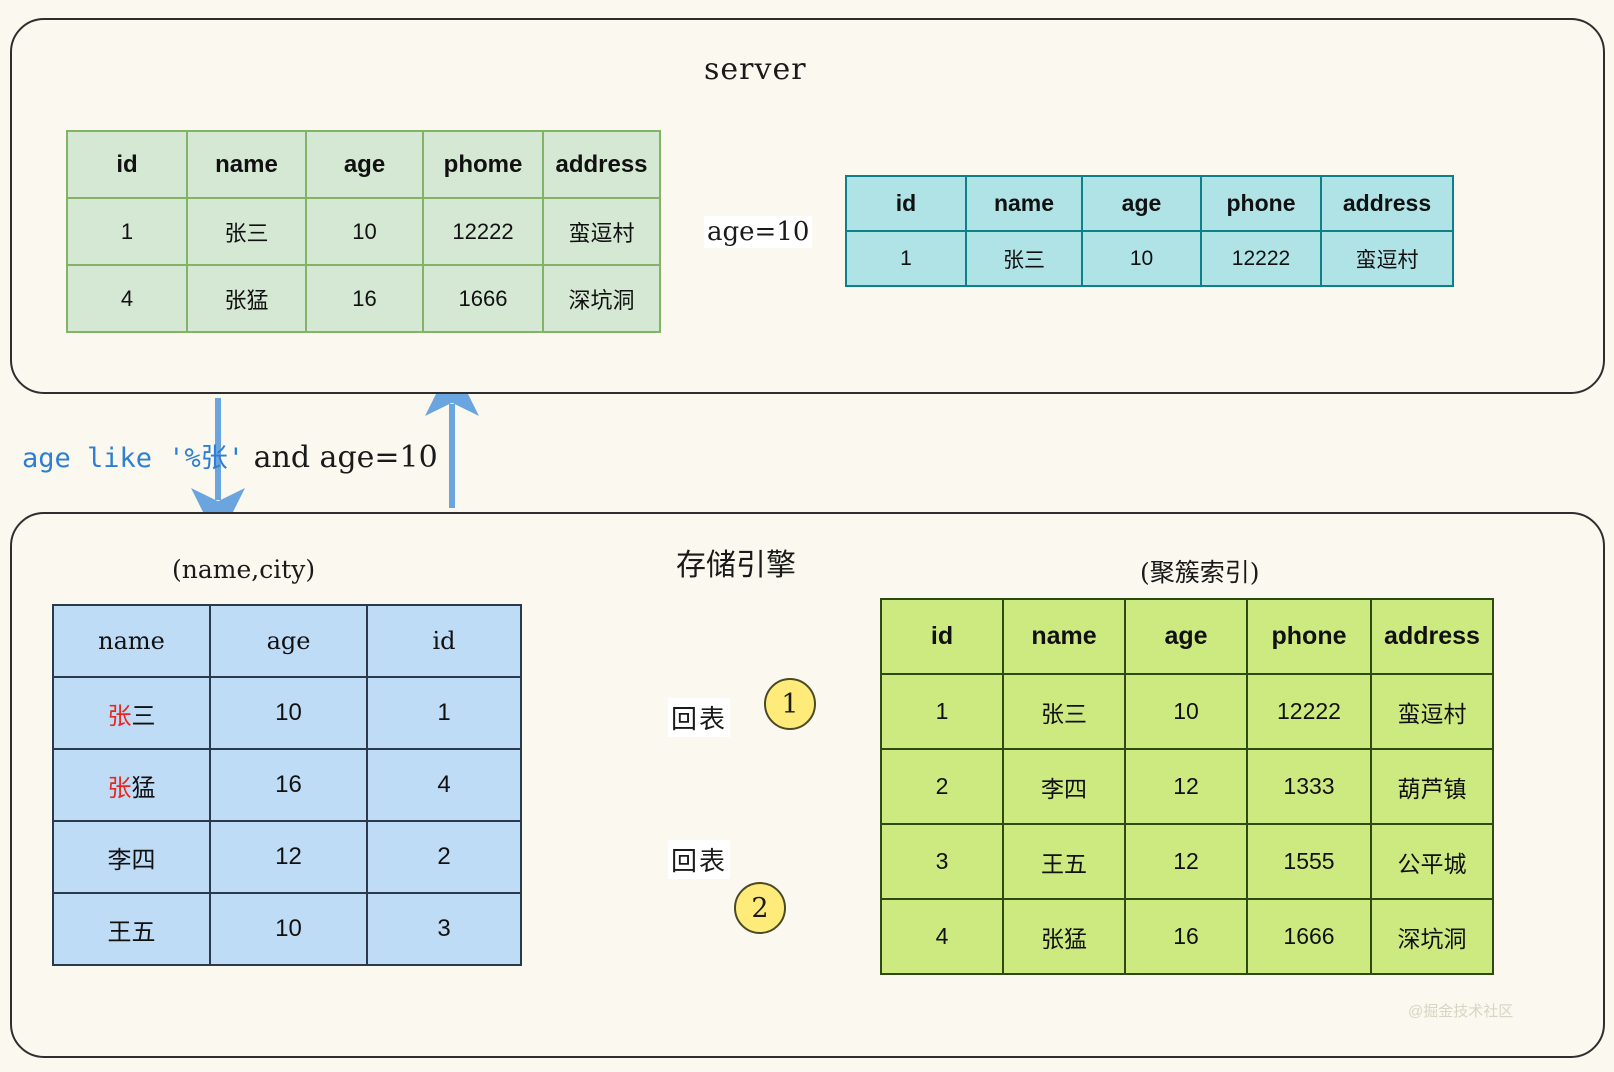 This screenshot has width=1614, height=1072. Describe the element at coordinates (1432, 786) in the screenshot. I see `cell-address: 葫芦镇` at that location.